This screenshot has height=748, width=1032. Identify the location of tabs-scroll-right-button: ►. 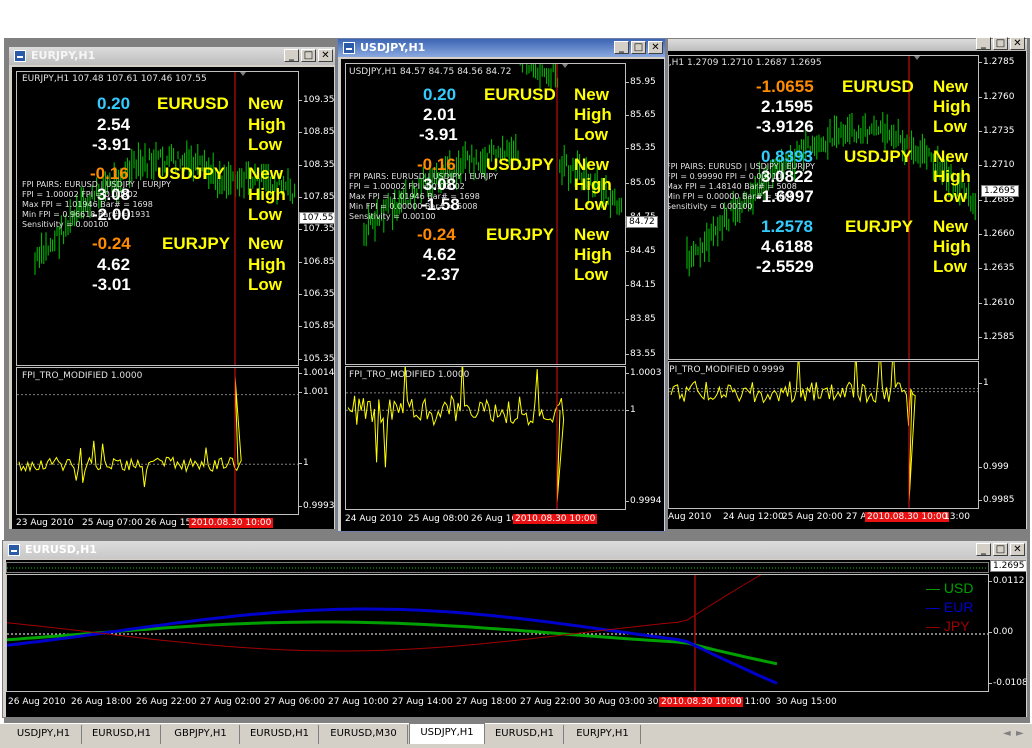
(1020, 733).